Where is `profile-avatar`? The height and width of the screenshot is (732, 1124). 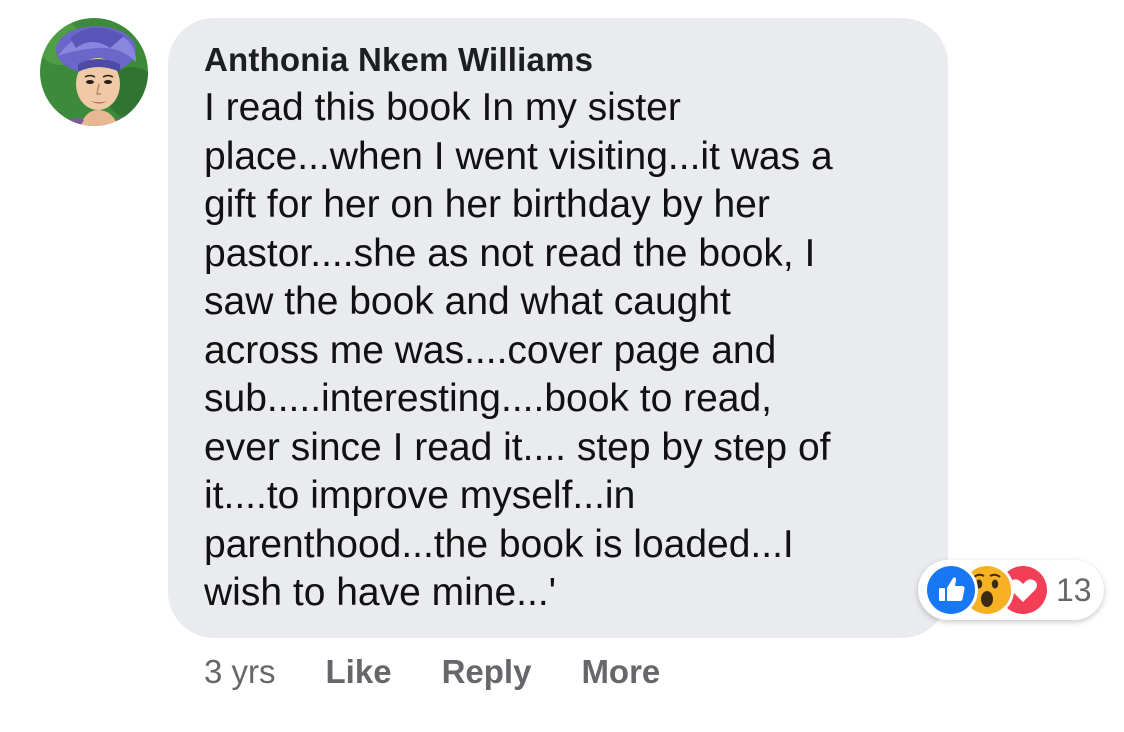
profile-avatar is located at coordinates (94, 72).